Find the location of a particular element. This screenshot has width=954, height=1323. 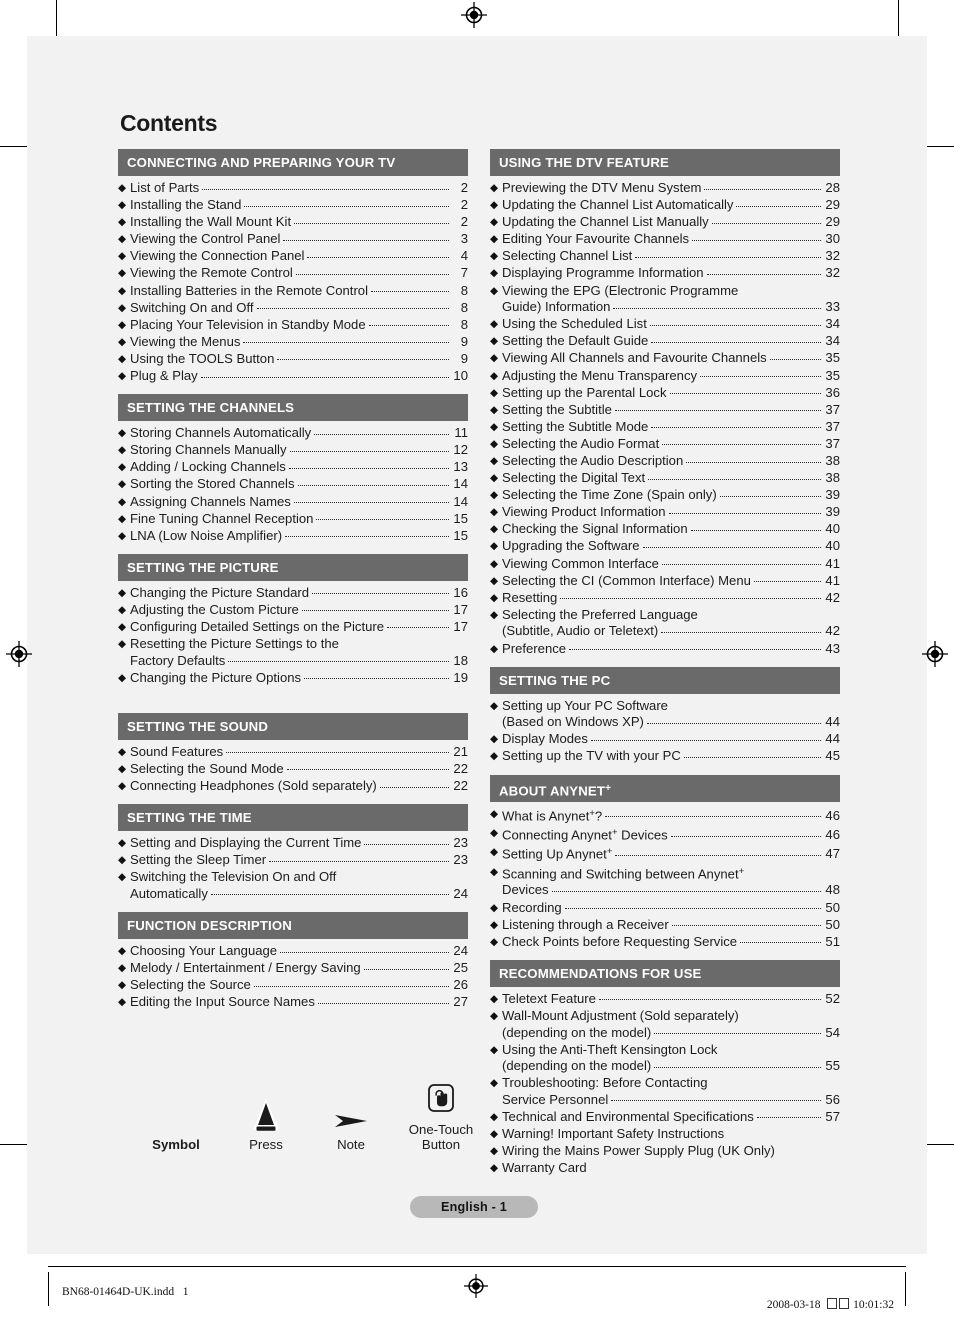

toc-item: ◆ Viewing the Control Panel 3 is located at coordinates (293, 239).